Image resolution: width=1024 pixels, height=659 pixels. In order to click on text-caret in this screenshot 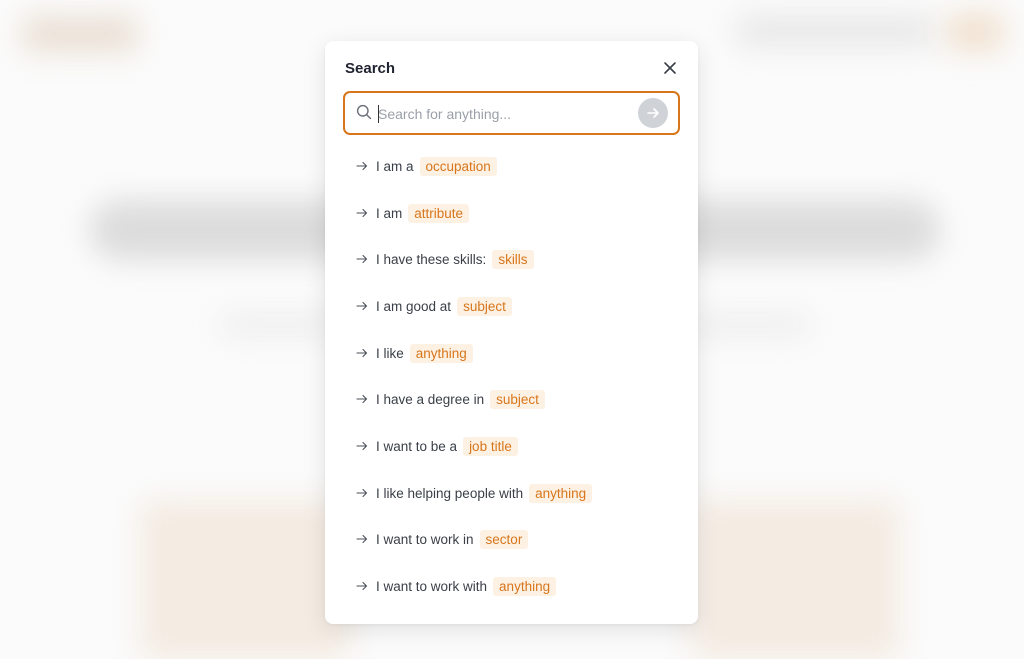, I will do `click(378, 114)`.